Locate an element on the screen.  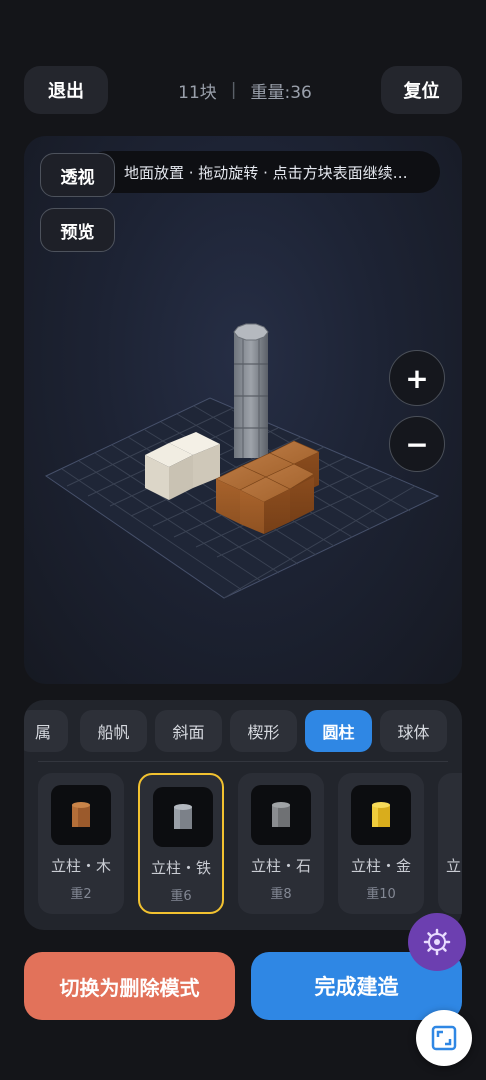
reset-button: 复位 is located at coordinates (421, 90).